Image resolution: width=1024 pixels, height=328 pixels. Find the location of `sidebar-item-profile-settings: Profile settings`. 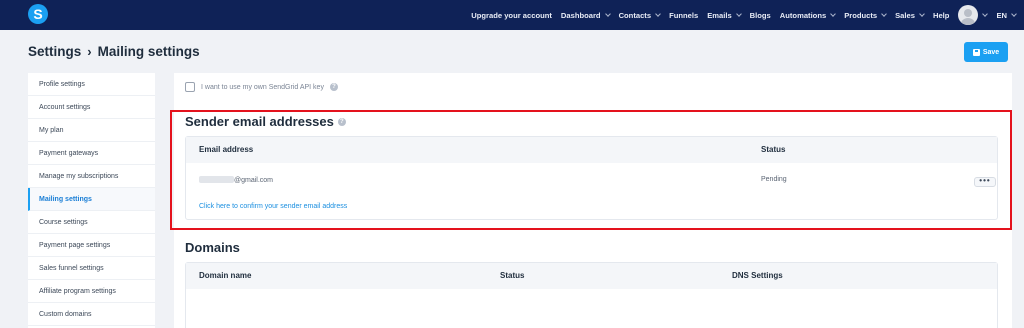

sidebar-item-profile-settings: Profile settings is located at coordinates (91, 84).